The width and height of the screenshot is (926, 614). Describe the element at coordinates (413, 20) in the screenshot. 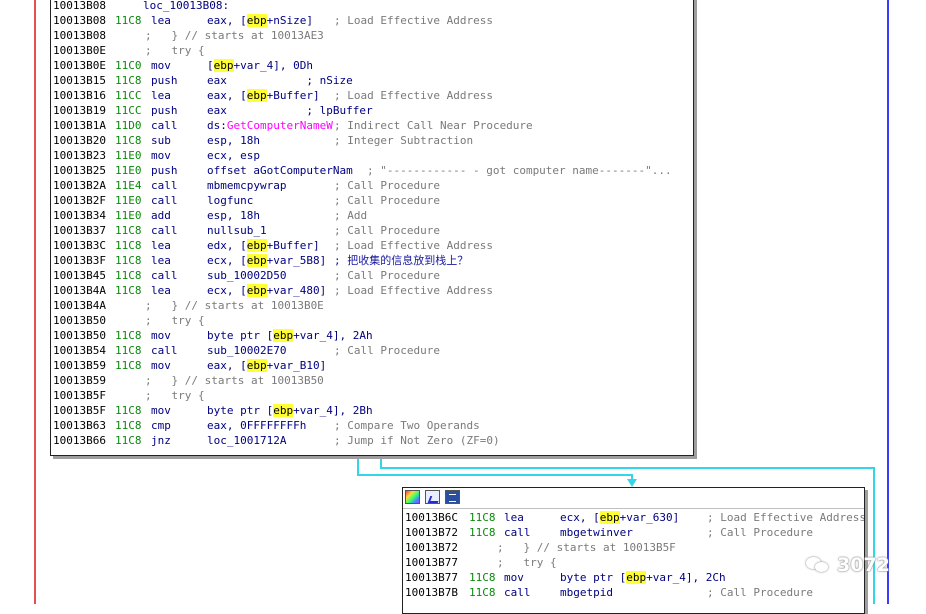

I see `comment: ; Load Effective Address` at that location.